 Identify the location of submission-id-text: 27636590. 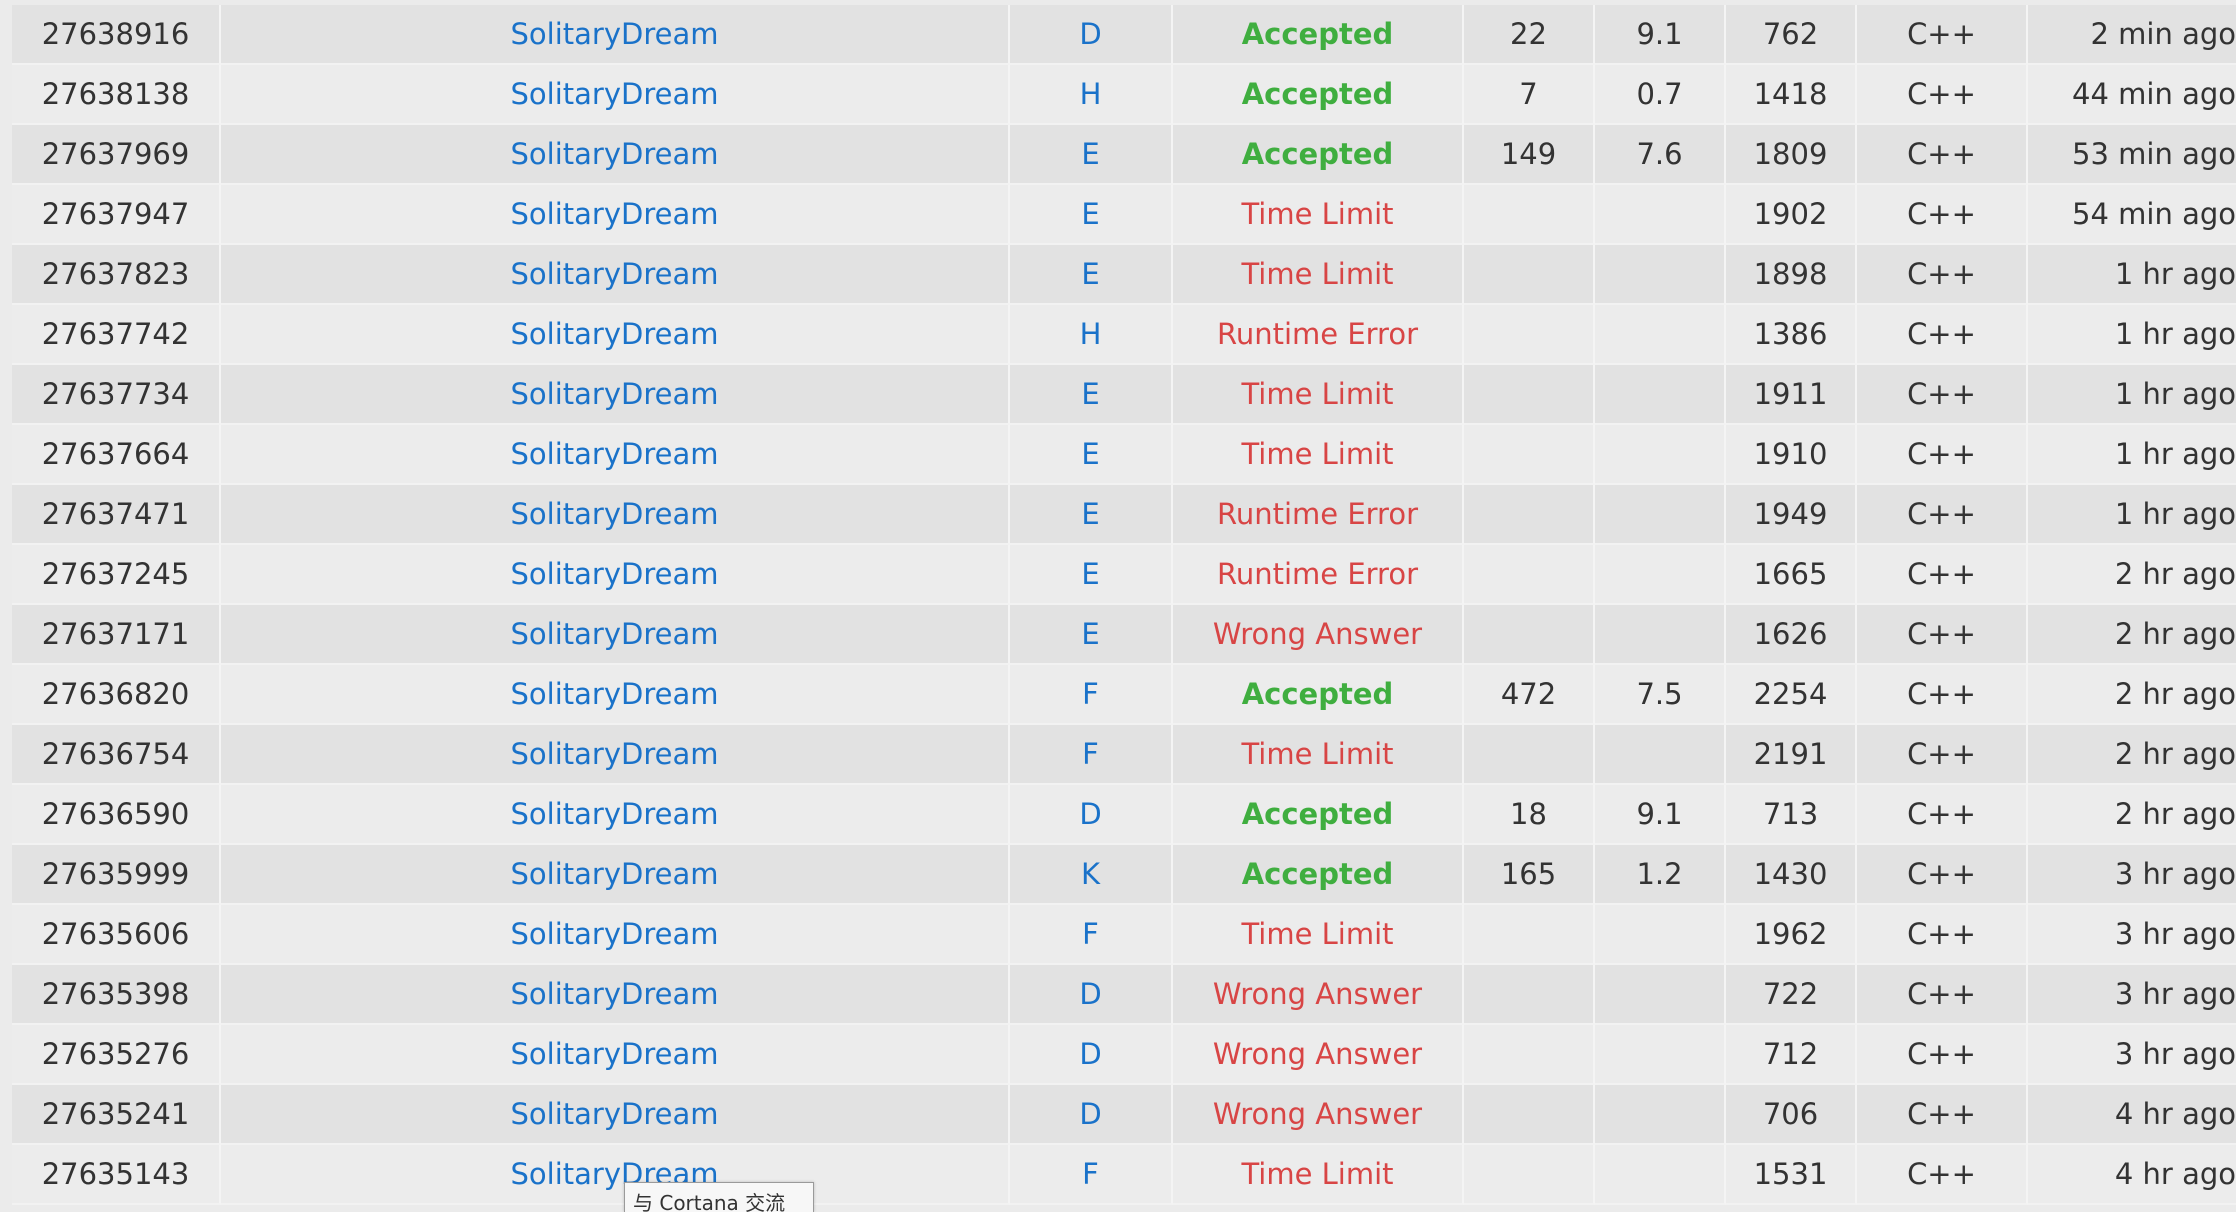
(116, 814).